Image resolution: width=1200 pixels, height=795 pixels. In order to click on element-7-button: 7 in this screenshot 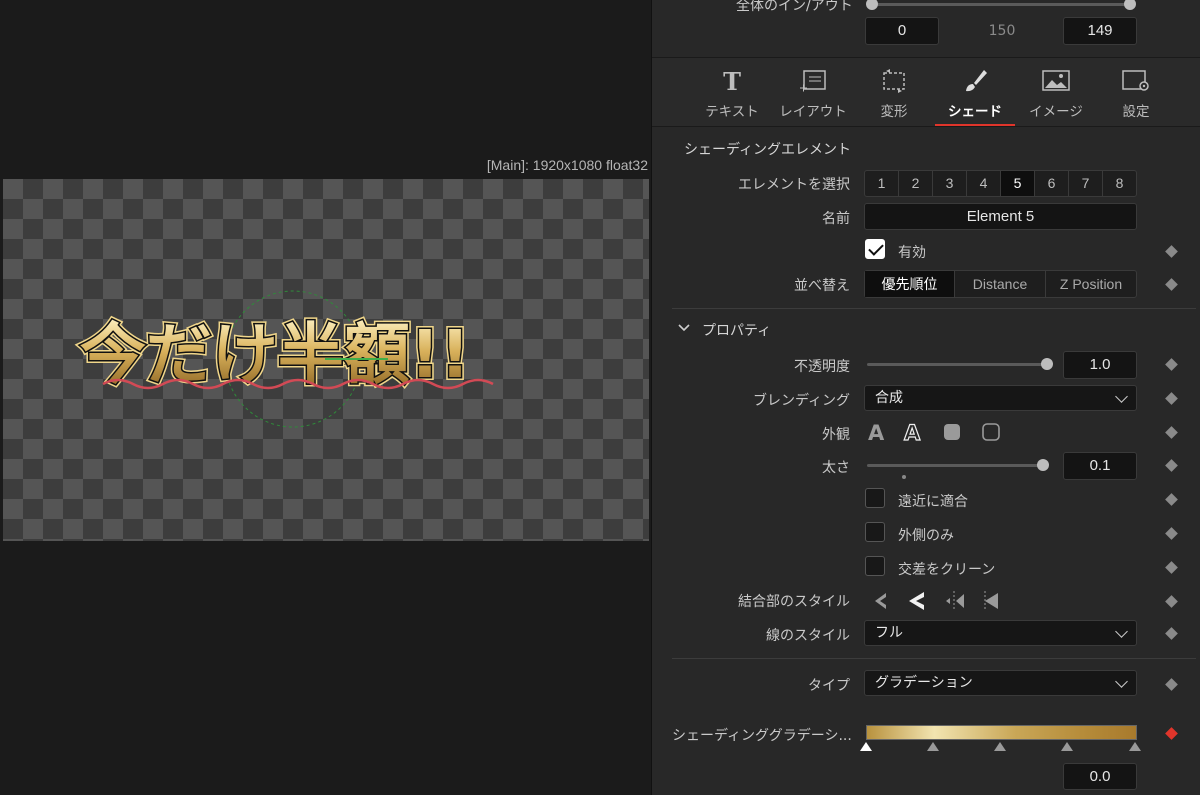, I will do `click(1086, 183)`.